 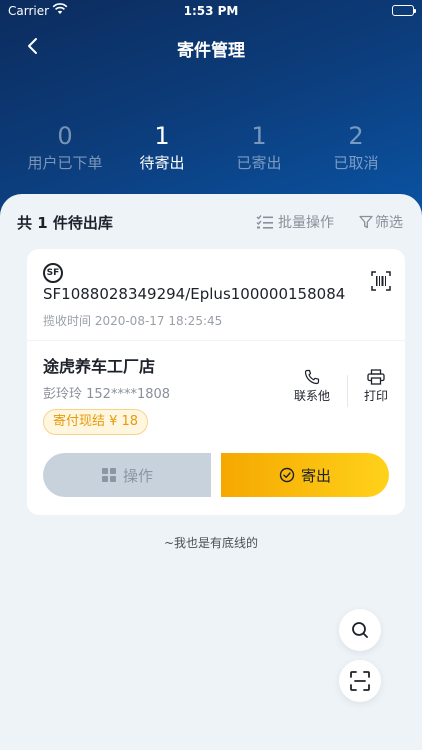 What do you see at coordinates (264, 222) in the screenshot?
I see `batch-list-icon` at bounding box center [264, 222].